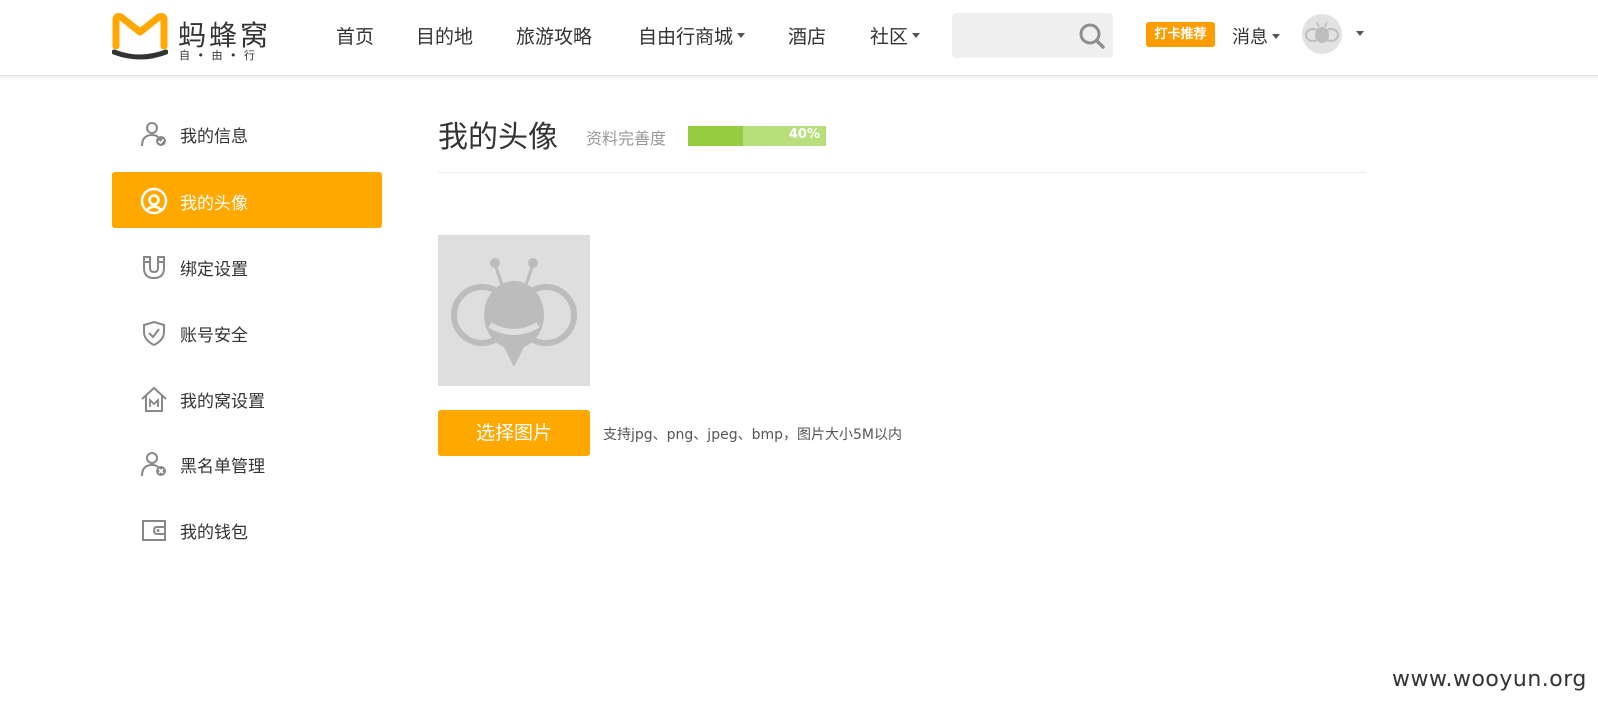 Image resolution: width=1598 pixels, height=708 pixels. I want to click on avatar-icon, so click(154, 201).